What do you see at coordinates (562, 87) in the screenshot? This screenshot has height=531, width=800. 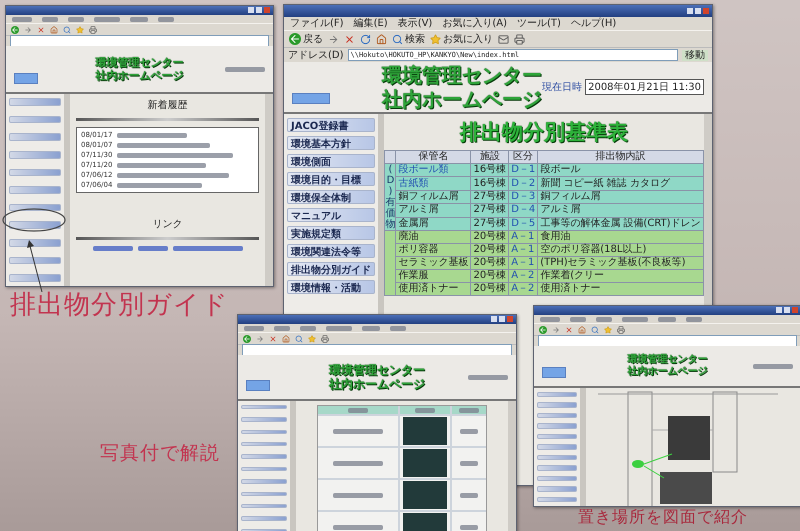 I see `date-label: 現在日時` at bounding box center [562, 87].